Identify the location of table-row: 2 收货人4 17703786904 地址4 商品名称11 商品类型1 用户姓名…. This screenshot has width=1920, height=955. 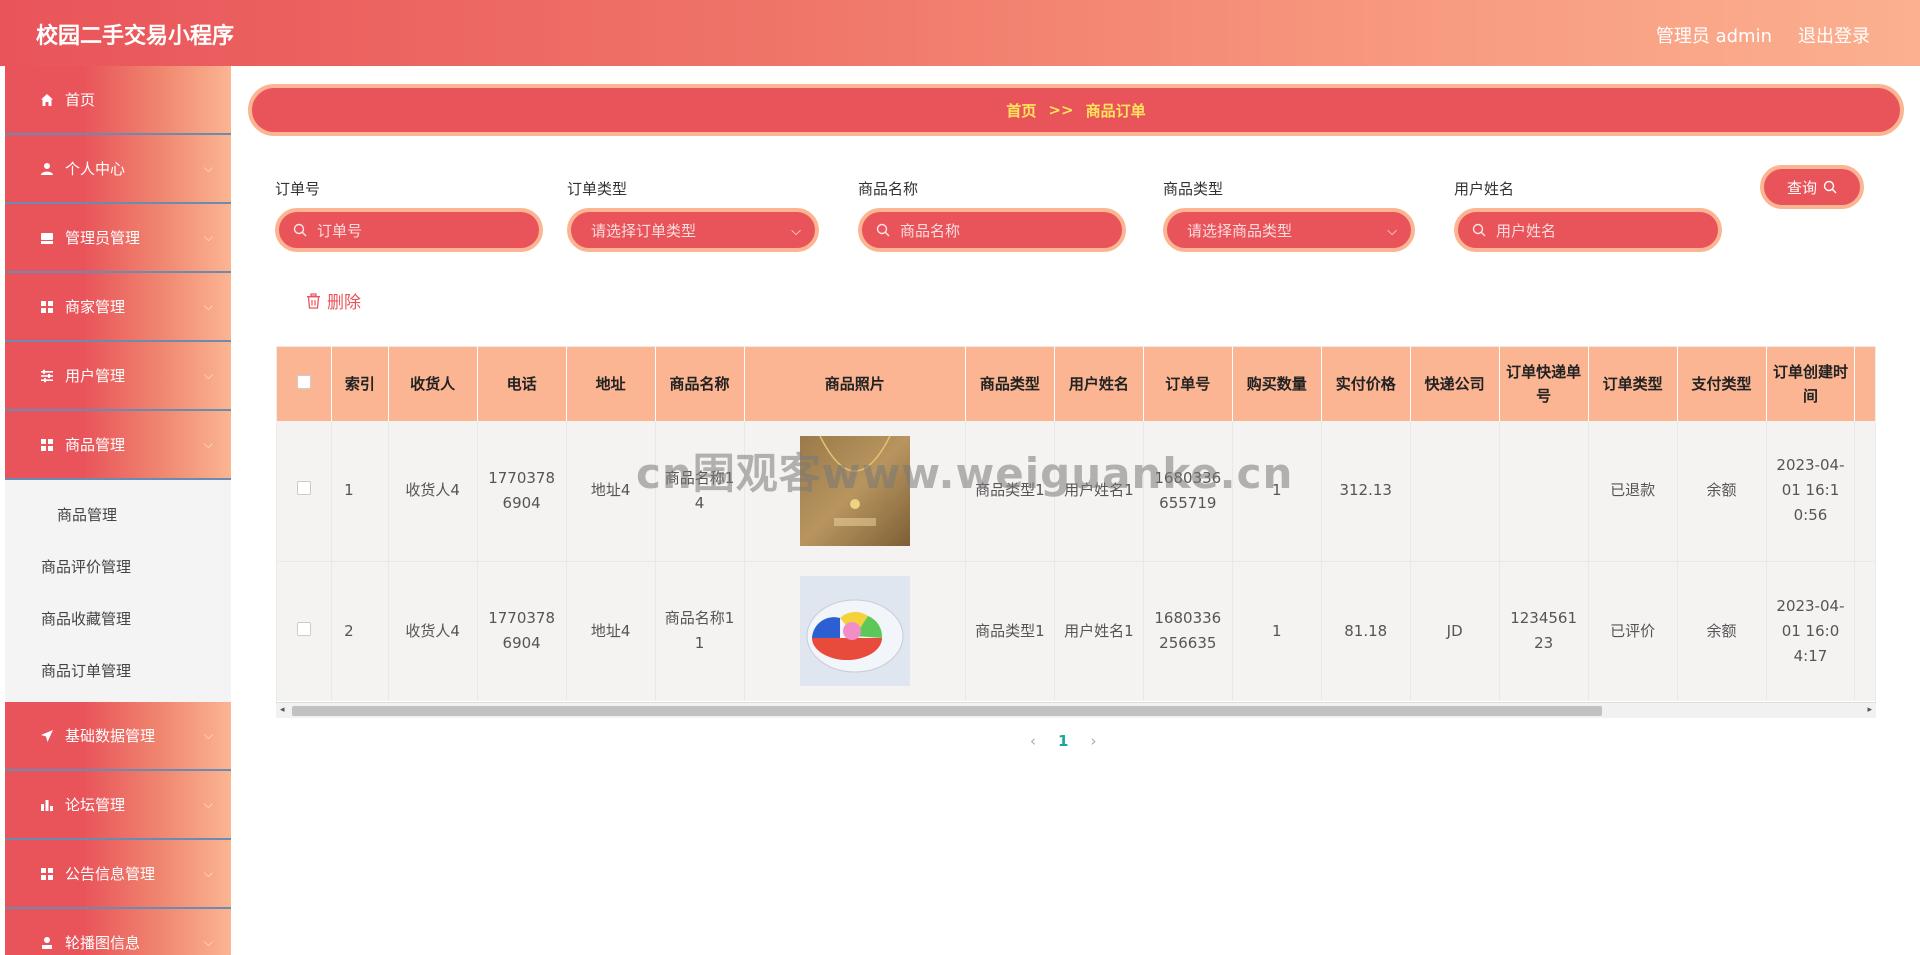
(1076, 631).